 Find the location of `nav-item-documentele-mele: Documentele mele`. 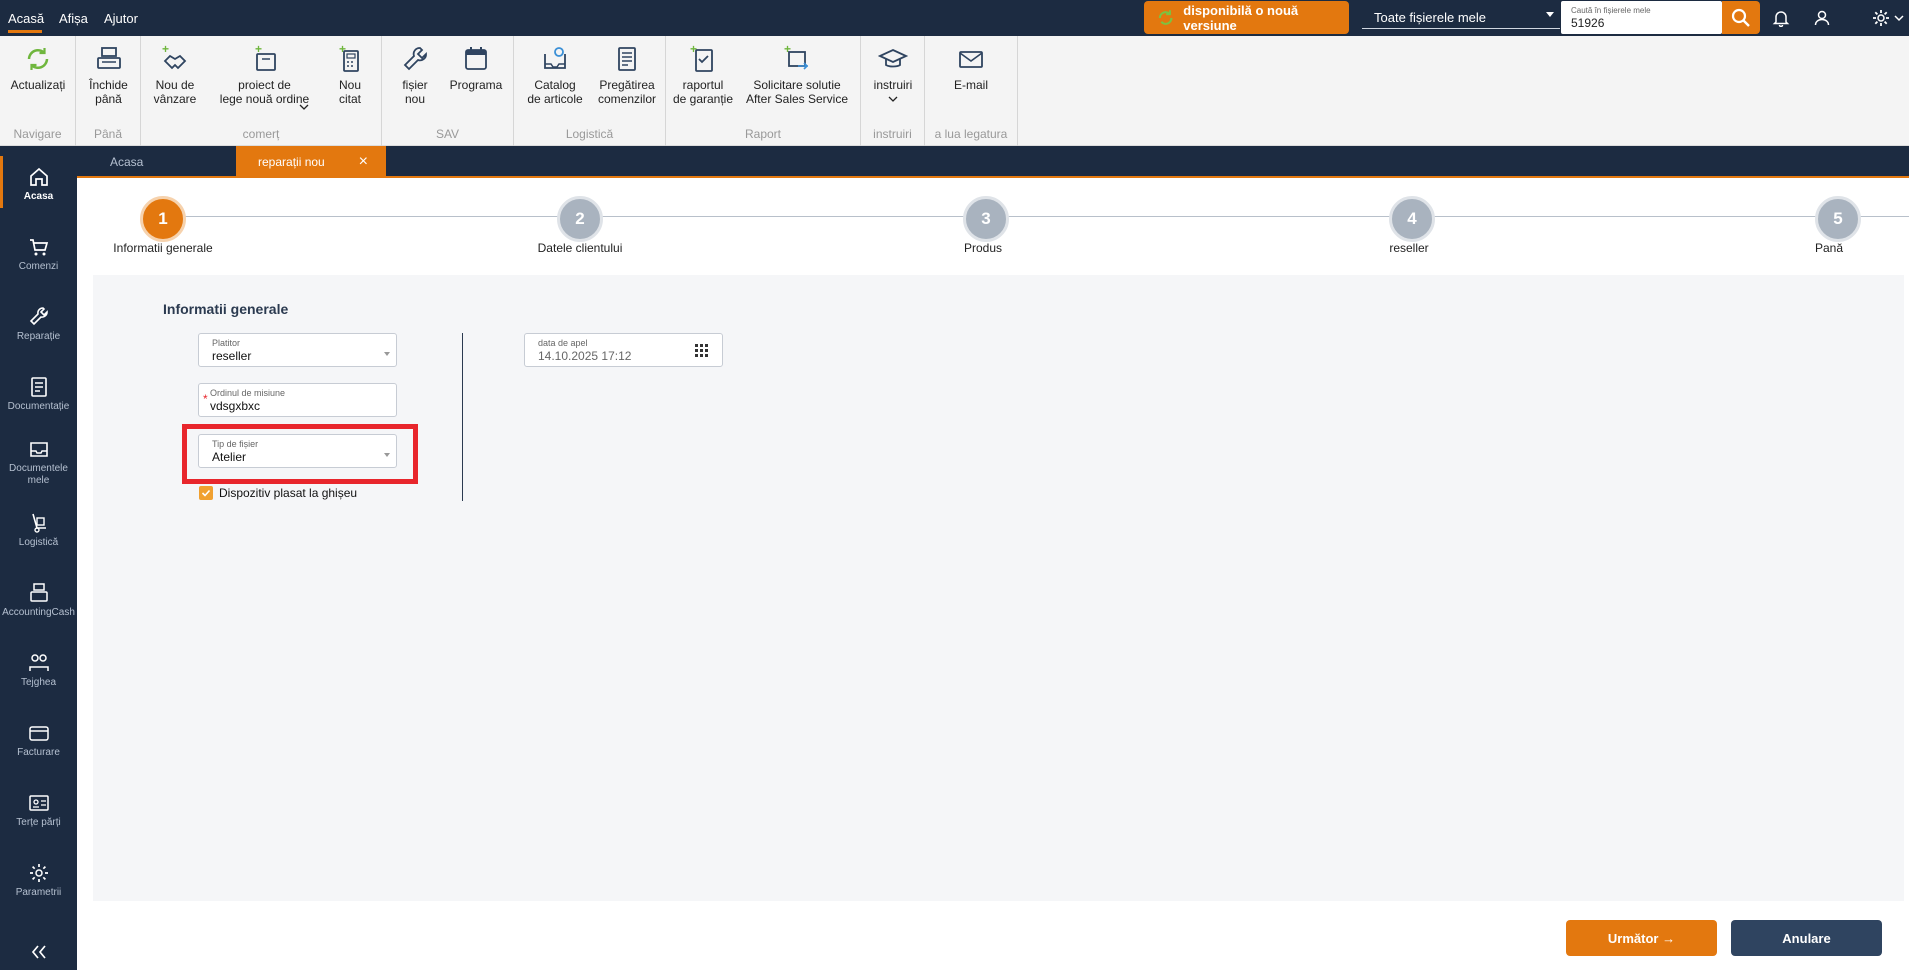

nav-item-documentele-mele: Documentele mele is located at coordinates (38, 462).